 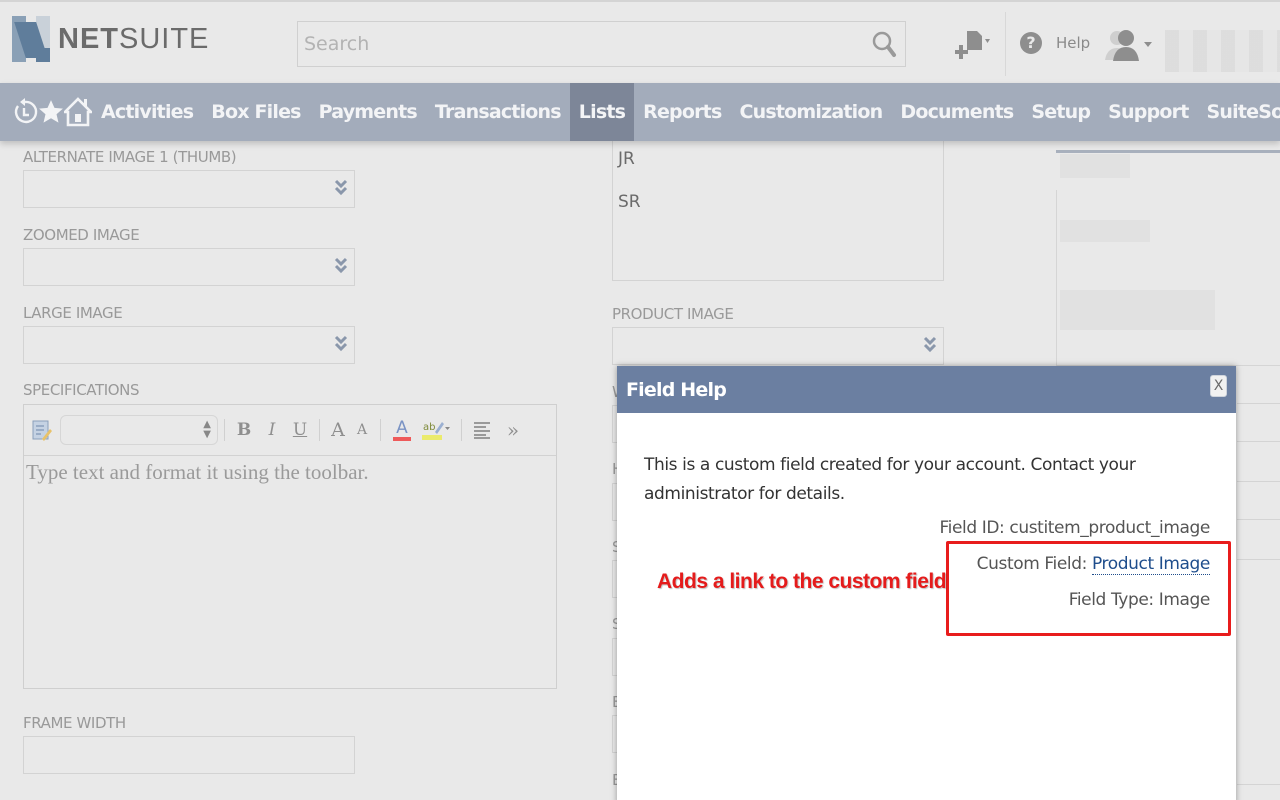 I want to click on new-record-icon, so click(x=975, y=45).